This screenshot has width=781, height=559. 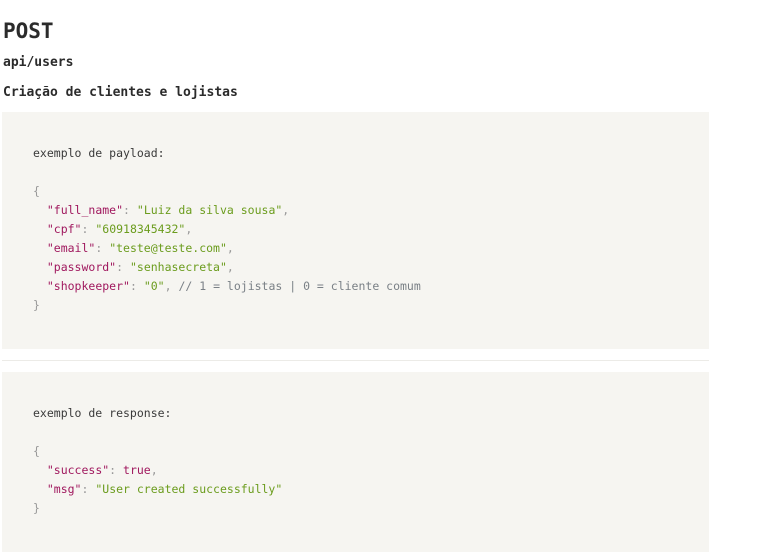 I want to click on endpoint-description: Criação de clientes e lojistas, so click(x=120, y=92).